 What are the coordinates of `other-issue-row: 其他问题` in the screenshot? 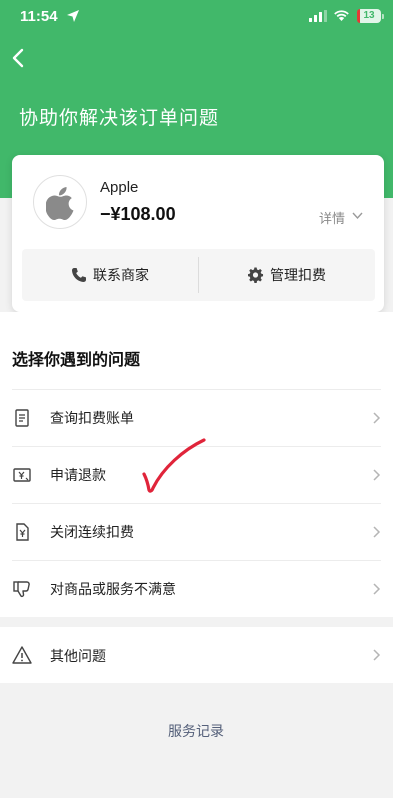 It's located at (196, 655).